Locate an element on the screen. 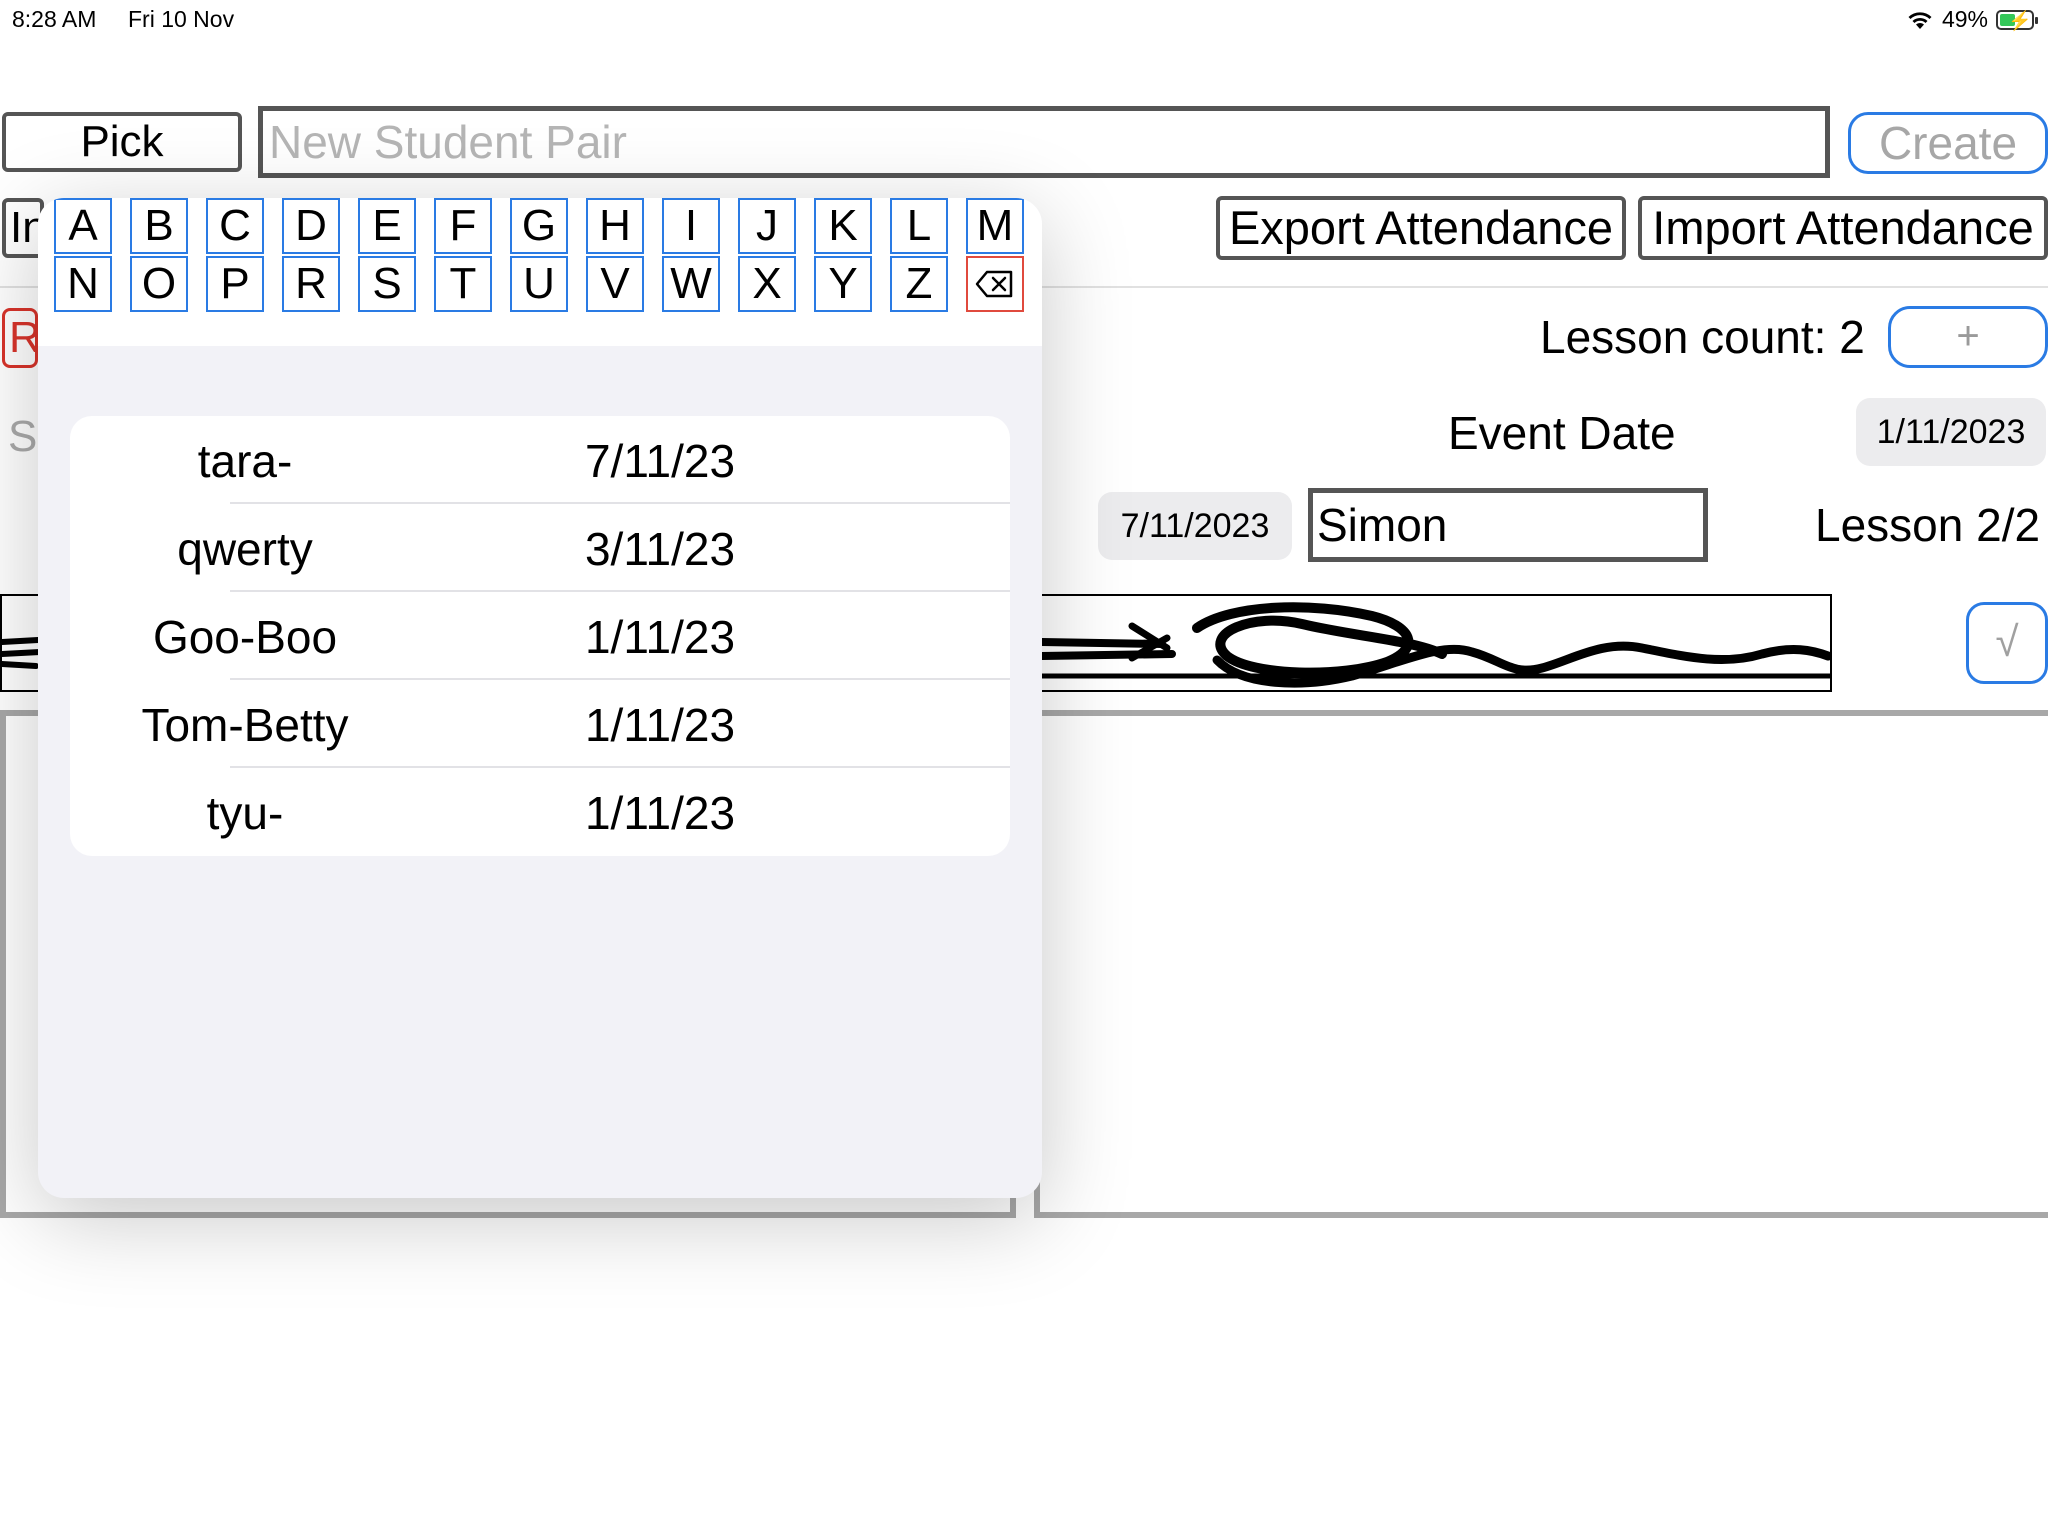 The width and height of the screenshot is (2048, 1536). letter-key-c: C is located at coordinates (235, 226).